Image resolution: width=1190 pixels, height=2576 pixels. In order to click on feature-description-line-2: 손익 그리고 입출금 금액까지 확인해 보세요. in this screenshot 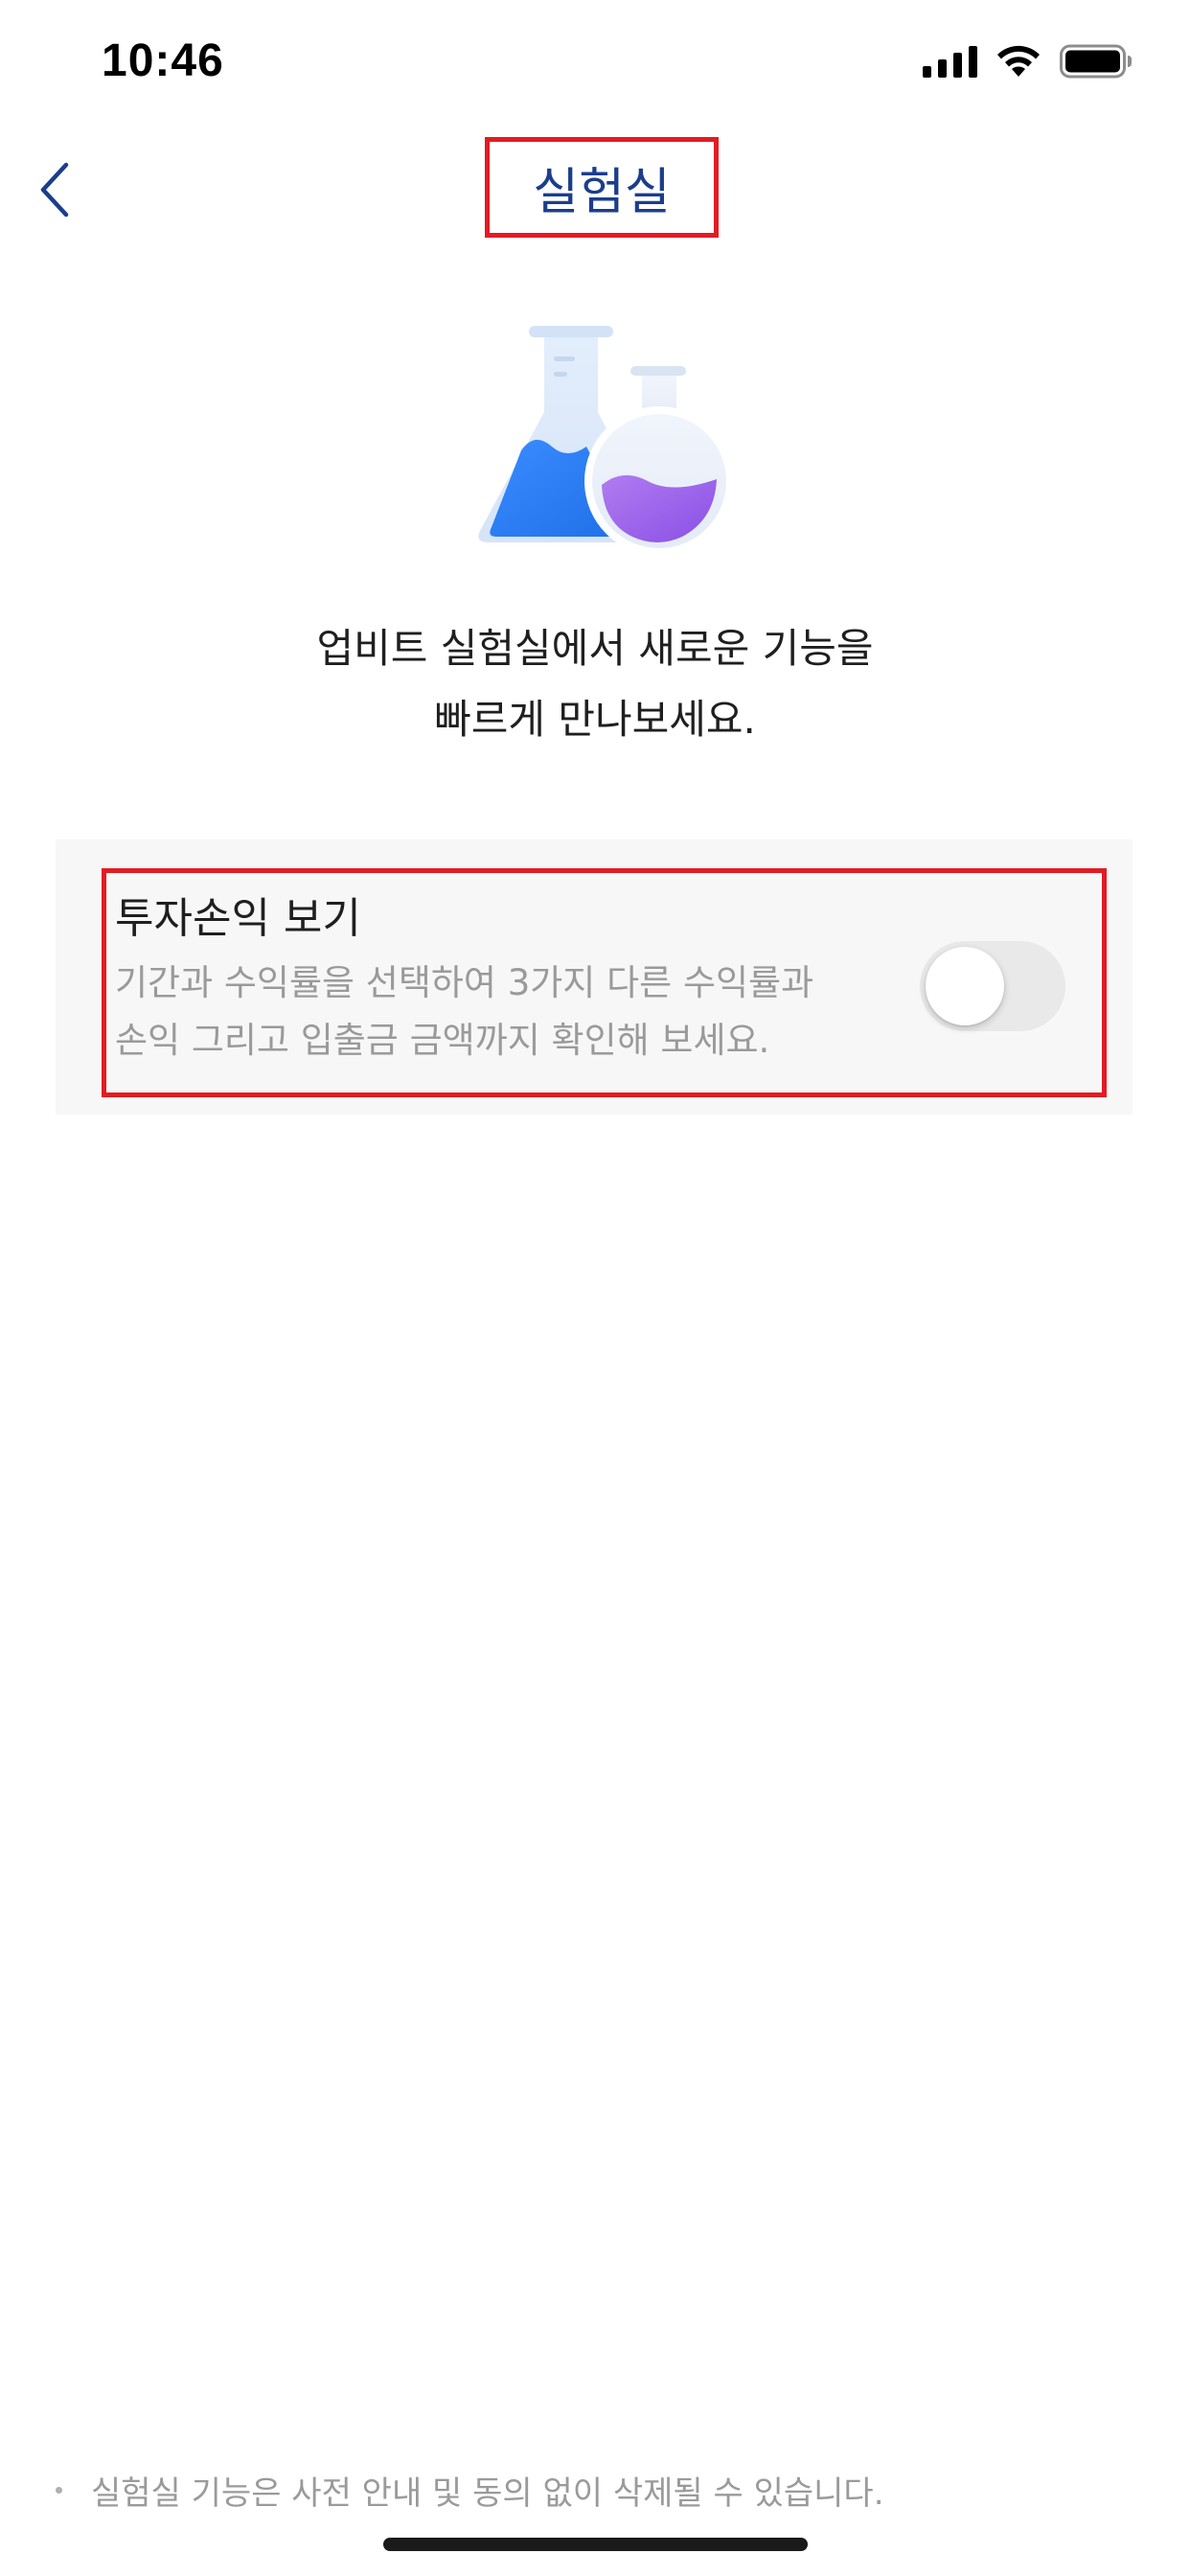, I will do `click(443, 1040)`.